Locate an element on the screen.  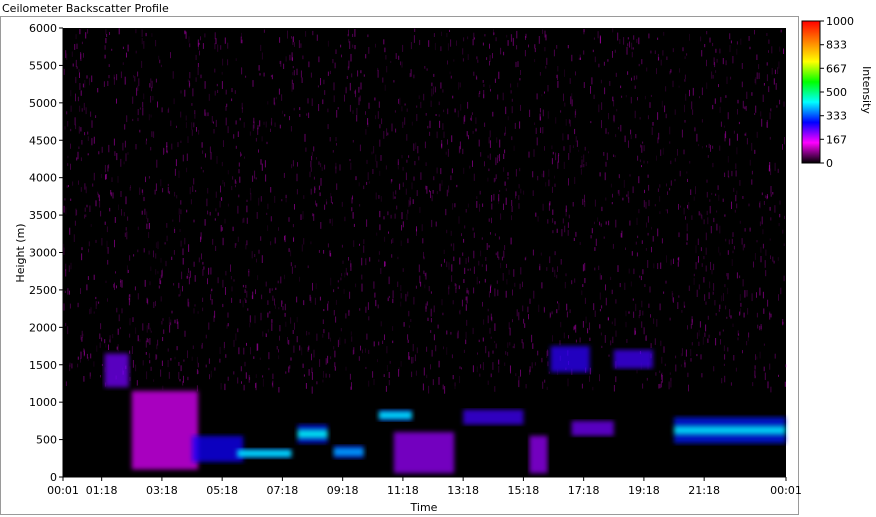
colorbar-tick-label: 333 is located at coordinates (836, 116).